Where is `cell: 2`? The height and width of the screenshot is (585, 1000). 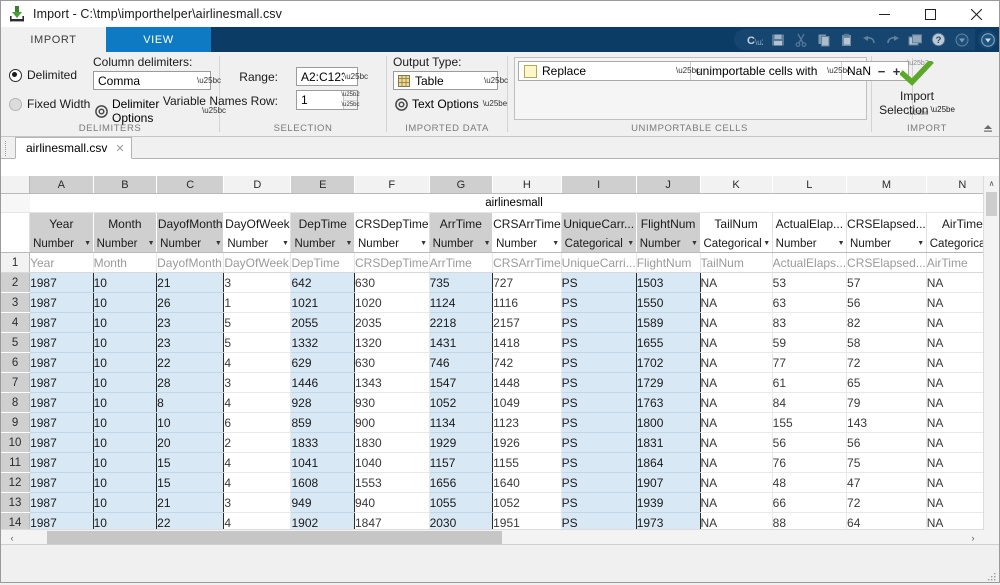
cell: 2 is located at coordinates (257, 442).